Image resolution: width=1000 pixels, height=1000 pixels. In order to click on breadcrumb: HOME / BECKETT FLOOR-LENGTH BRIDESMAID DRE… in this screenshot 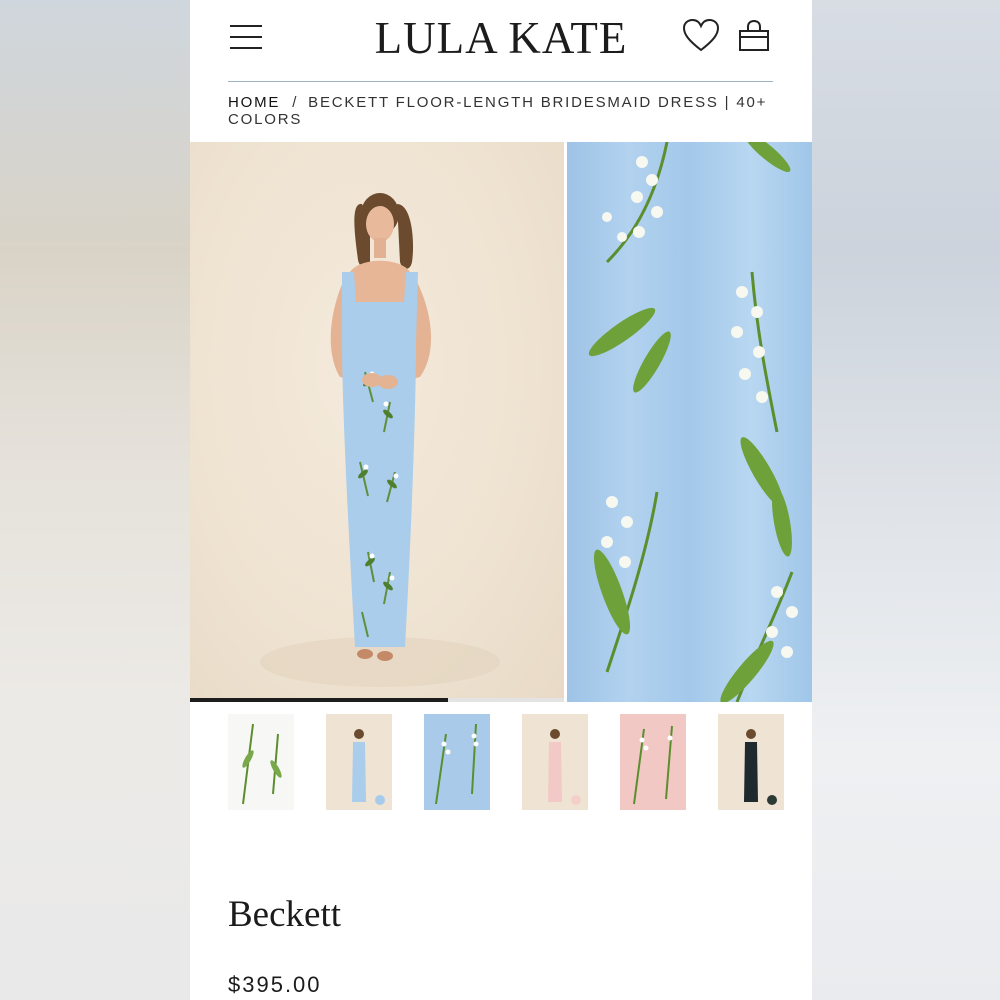, I will do `click(503, 111)`.